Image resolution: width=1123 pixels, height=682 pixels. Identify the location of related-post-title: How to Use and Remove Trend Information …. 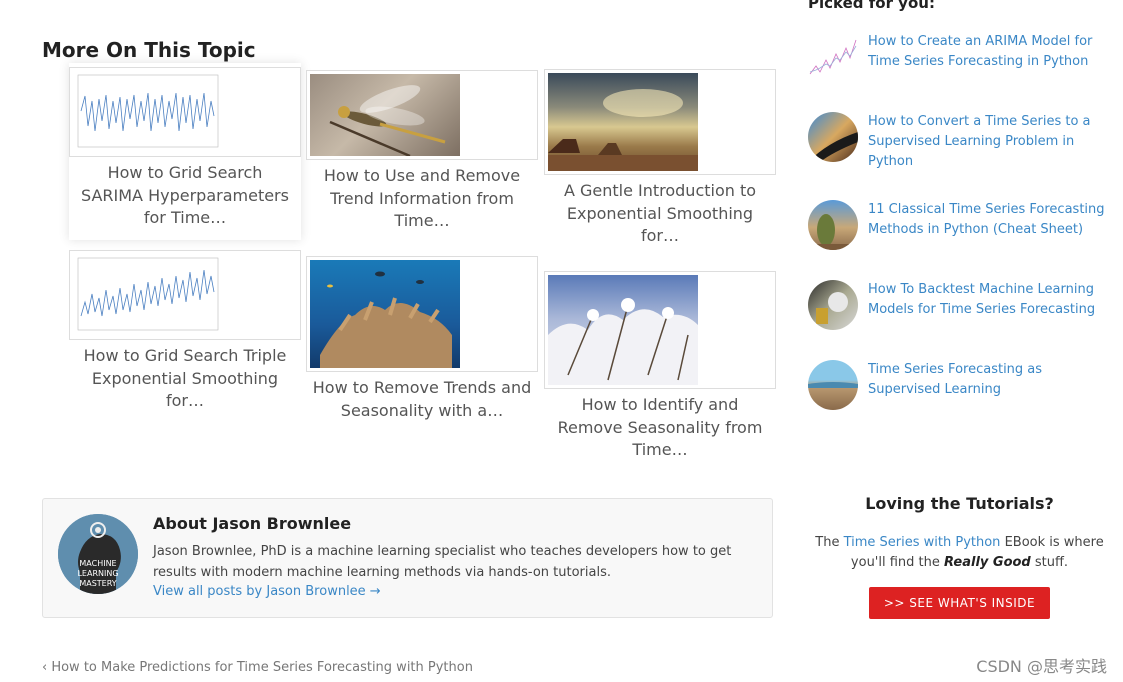
(422, 199).